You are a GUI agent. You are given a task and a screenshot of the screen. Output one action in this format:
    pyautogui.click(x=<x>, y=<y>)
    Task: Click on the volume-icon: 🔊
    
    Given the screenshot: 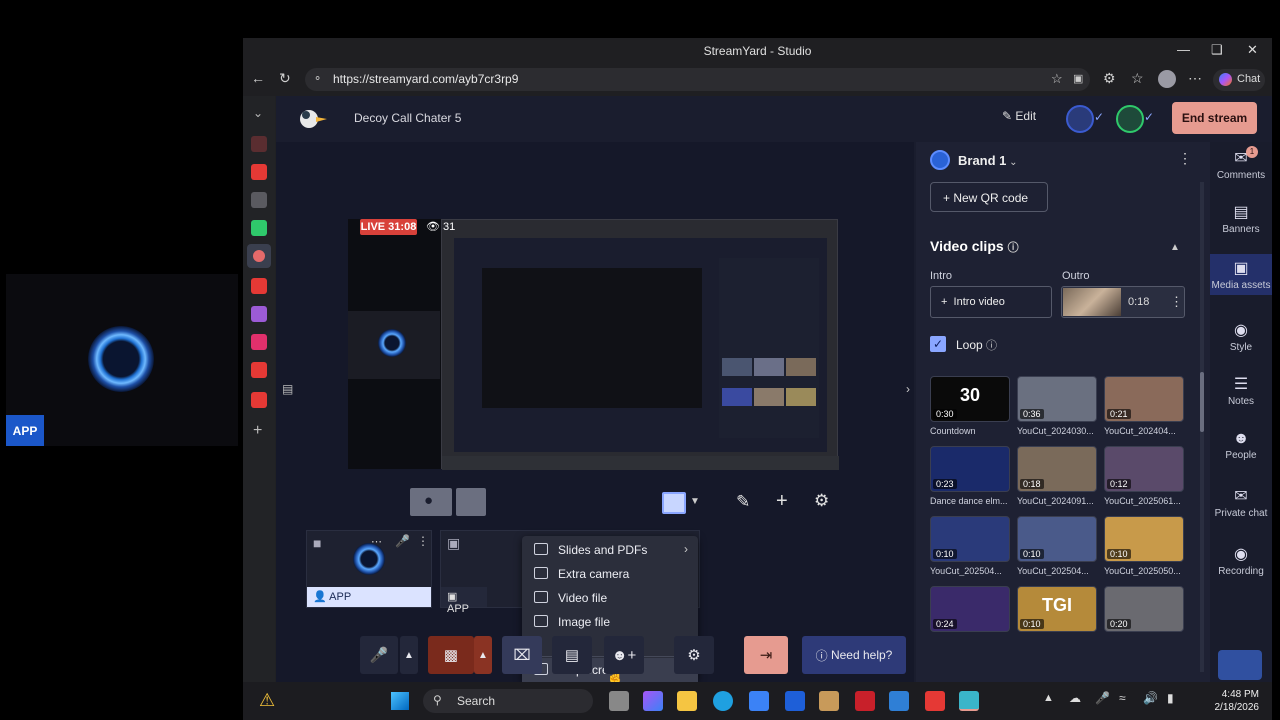 What is the action you would take?
    pyautogui.click(x=1150, y=698)
    